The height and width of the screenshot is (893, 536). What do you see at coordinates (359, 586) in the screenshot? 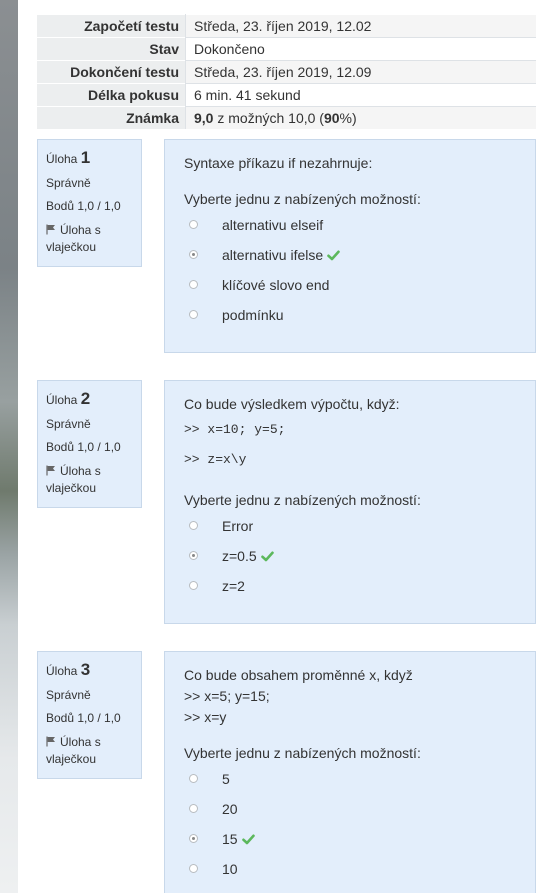
I see `answer-option: z=2` at bounding box center [359, 586].